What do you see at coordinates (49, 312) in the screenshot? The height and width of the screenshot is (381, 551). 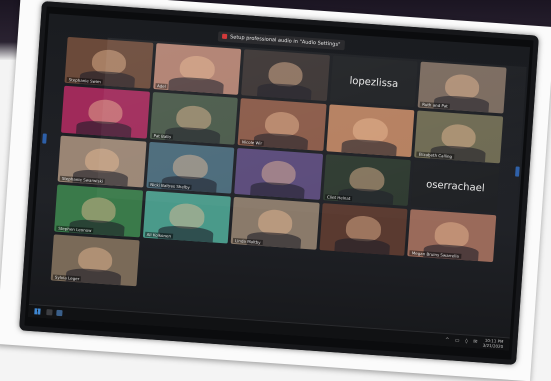 I see `search-icon` at bounding box center [49, 312].